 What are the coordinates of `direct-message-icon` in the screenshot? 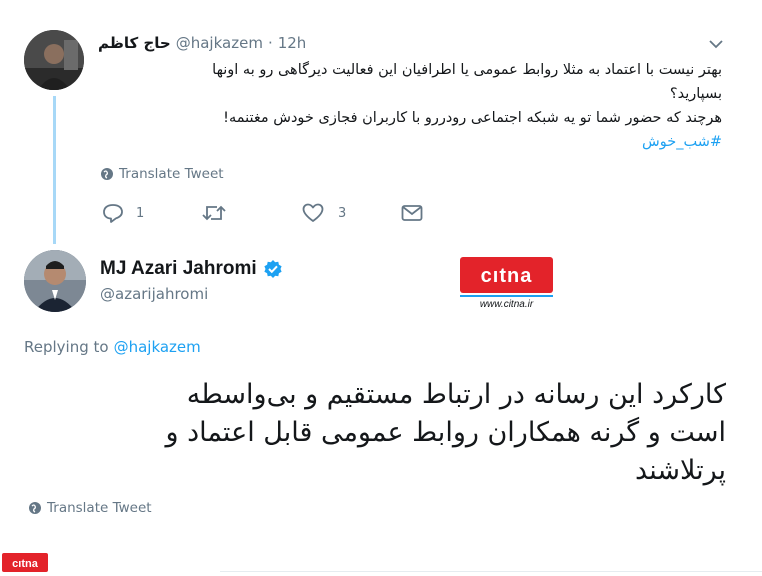 It's located at (412, 213).